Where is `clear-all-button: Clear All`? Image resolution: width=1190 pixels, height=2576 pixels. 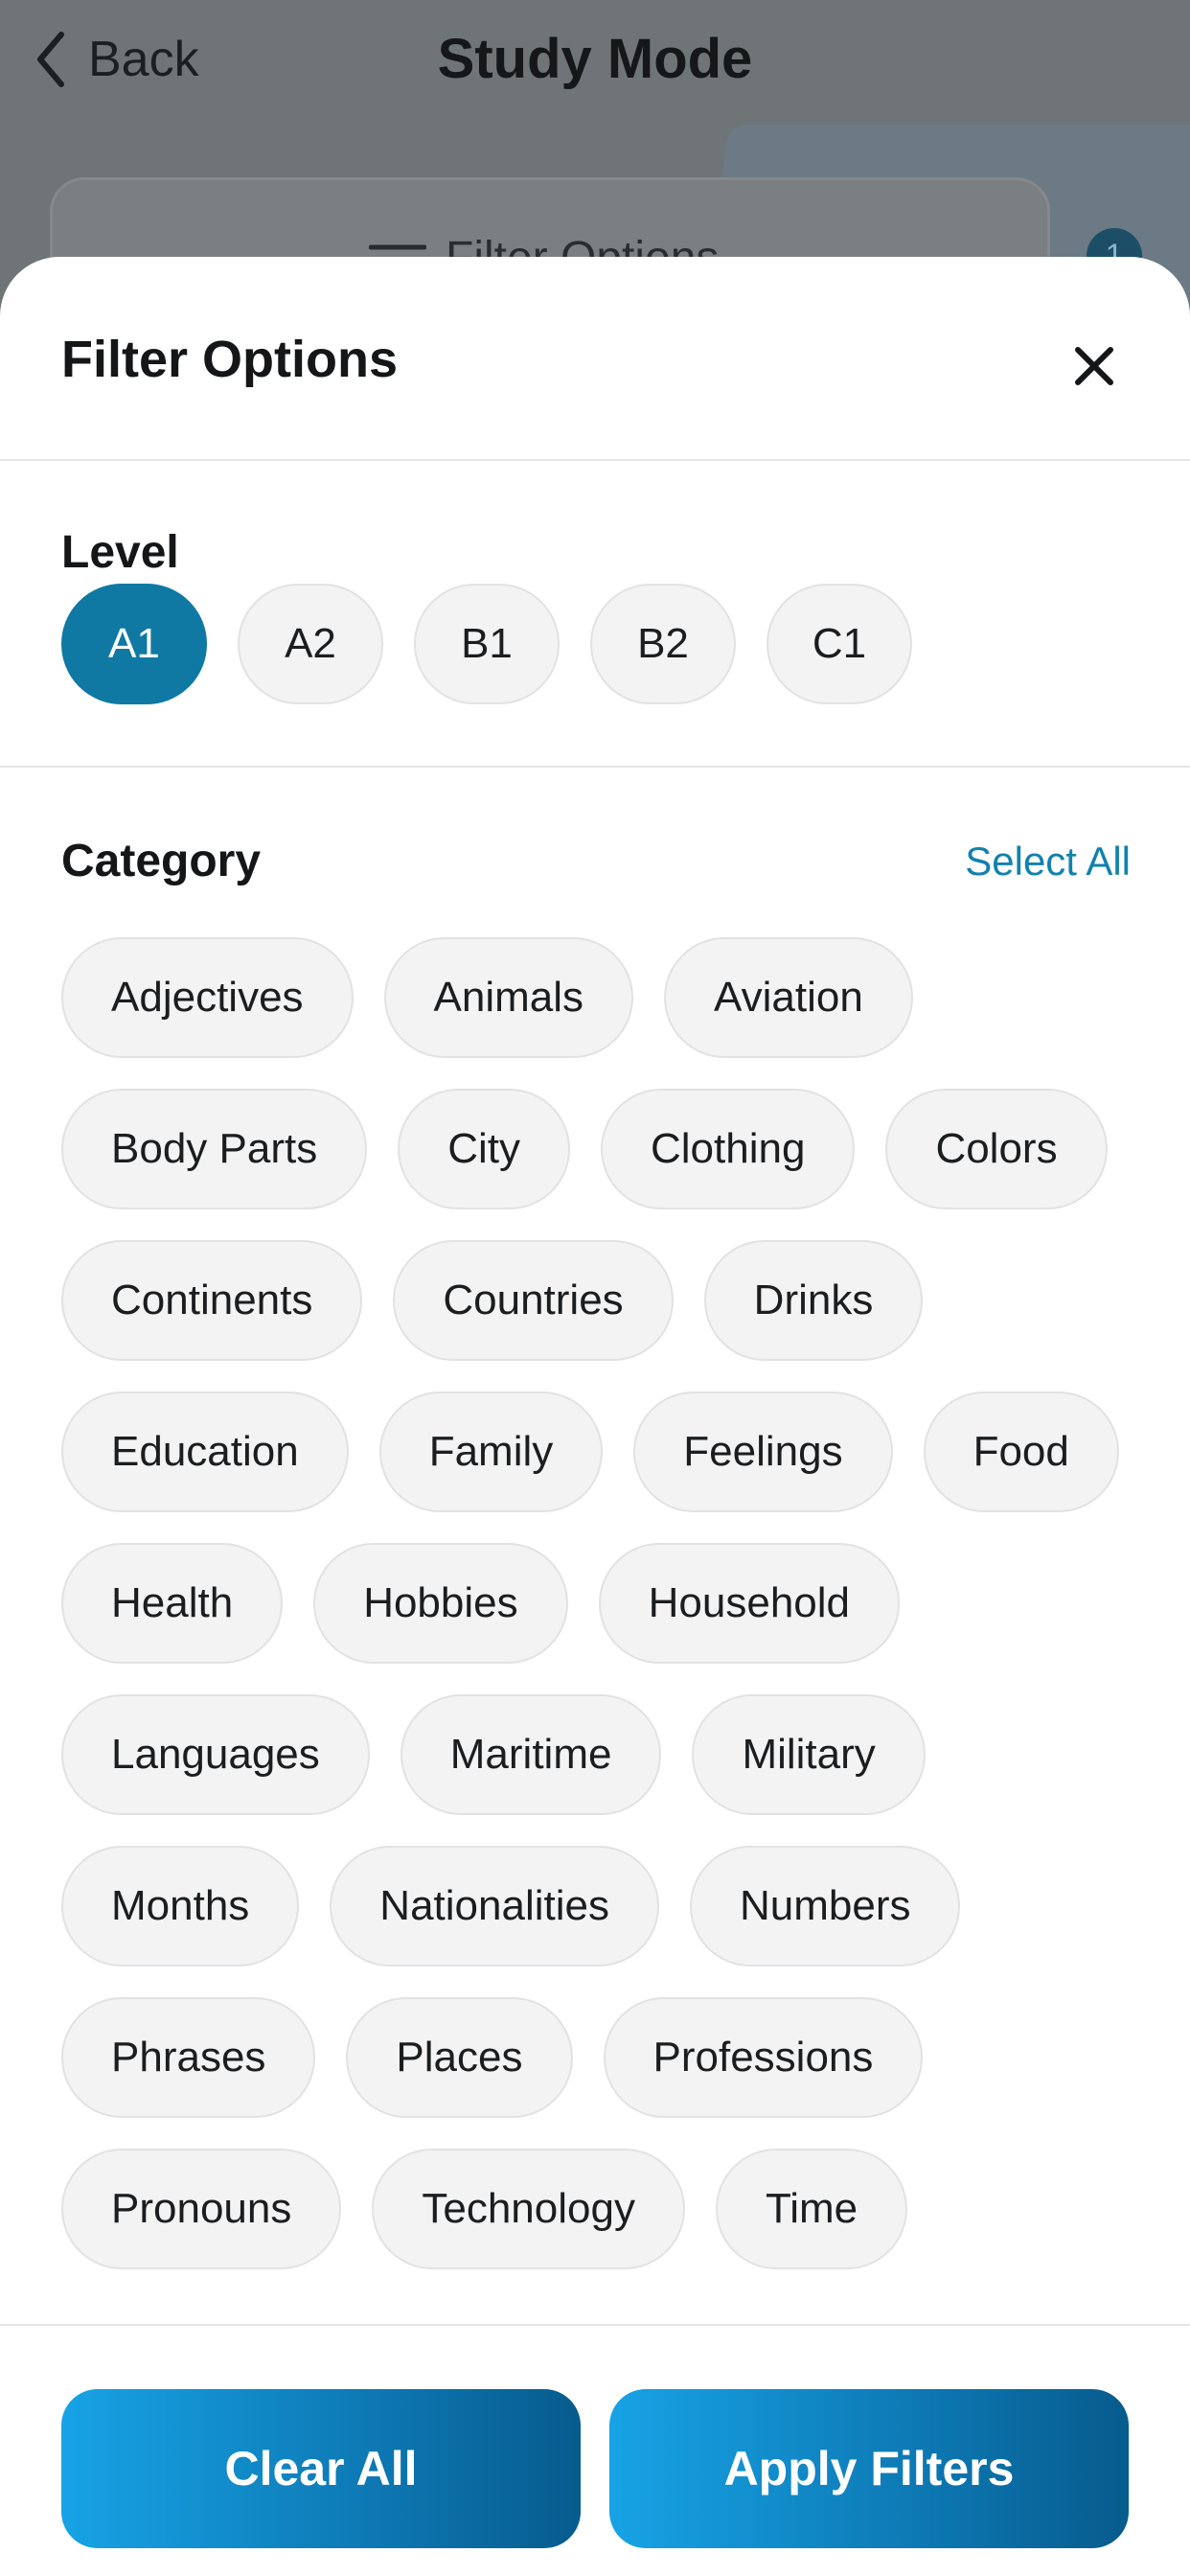
clear-all-button: Clear All is located at coordinates (321, 2468).